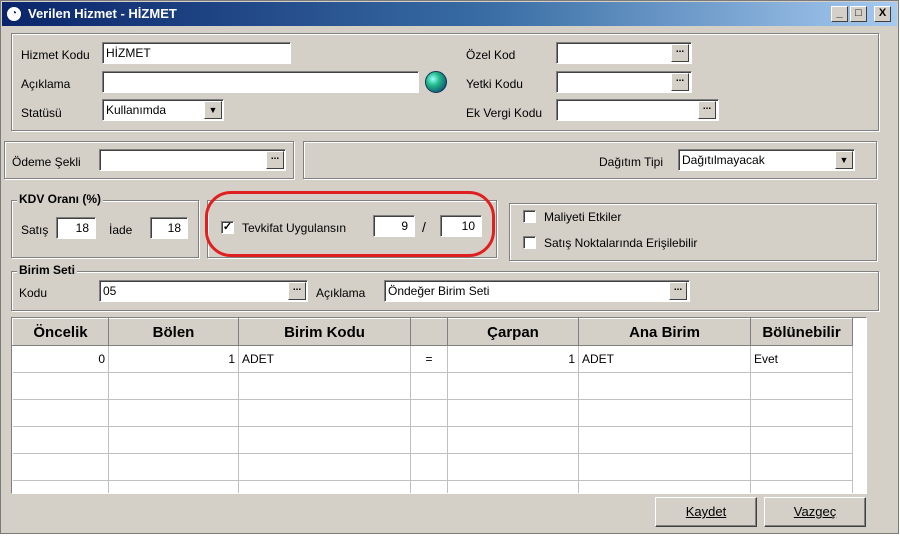 The image size is (900, 538). What do you see at coordinates (450, 536) in the screenshot?
I see `bottom-strip` at bounding box center [450, 536].